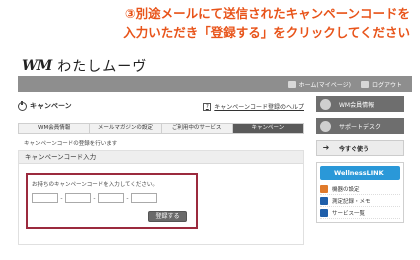  What do you see at coordinates (207, 106) in the screenshot?
I see `help-icon: ?` at bounding box center [207, 106].